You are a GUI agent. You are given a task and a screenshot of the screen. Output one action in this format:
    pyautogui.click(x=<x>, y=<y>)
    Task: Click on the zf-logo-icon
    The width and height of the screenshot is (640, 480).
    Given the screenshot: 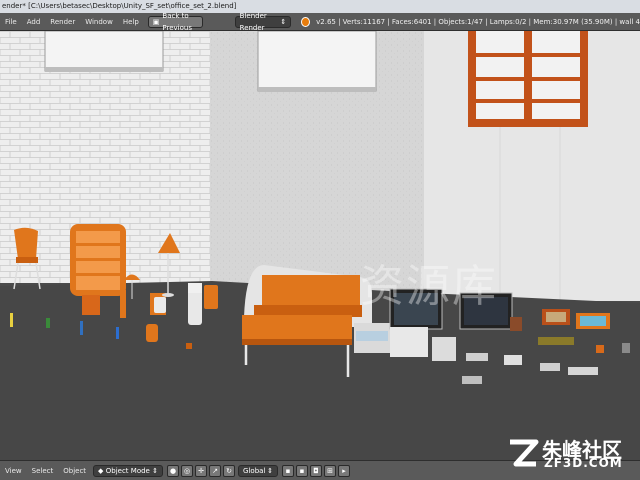 What is the action you would take?
    pyautogui.click(x=524, y=453)
    